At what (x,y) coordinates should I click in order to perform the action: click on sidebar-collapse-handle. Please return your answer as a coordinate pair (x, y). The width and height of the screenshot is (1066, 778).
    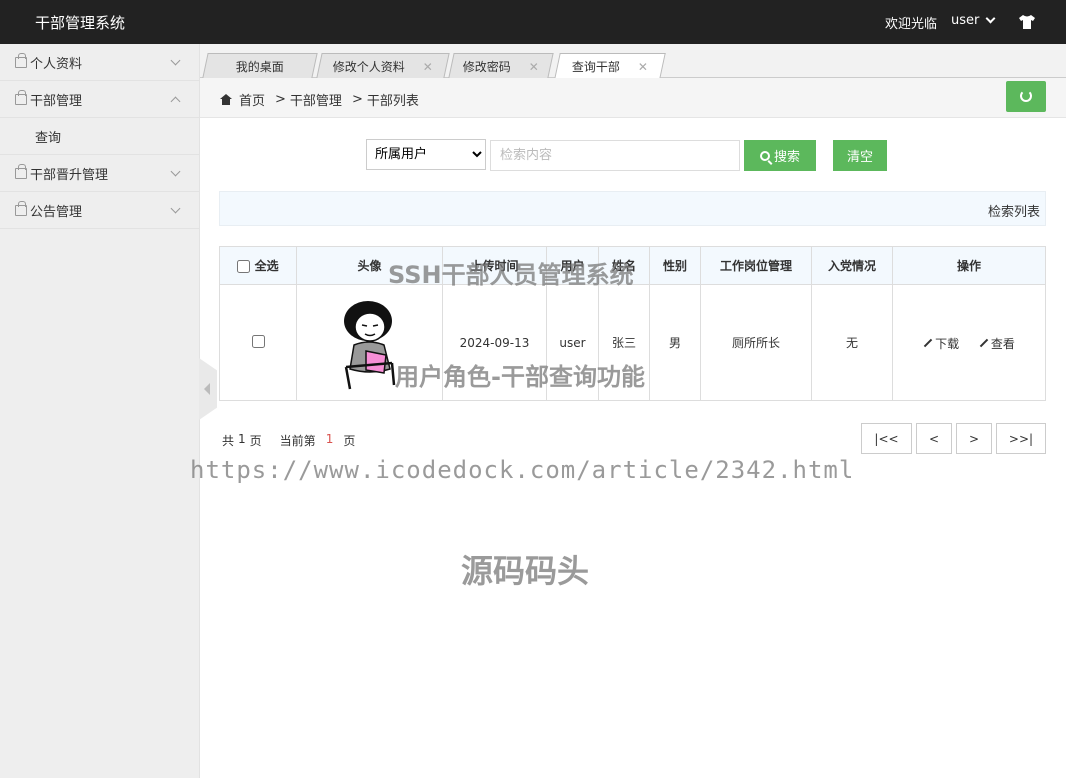
    Looking at the image, I should click on (208, 389).